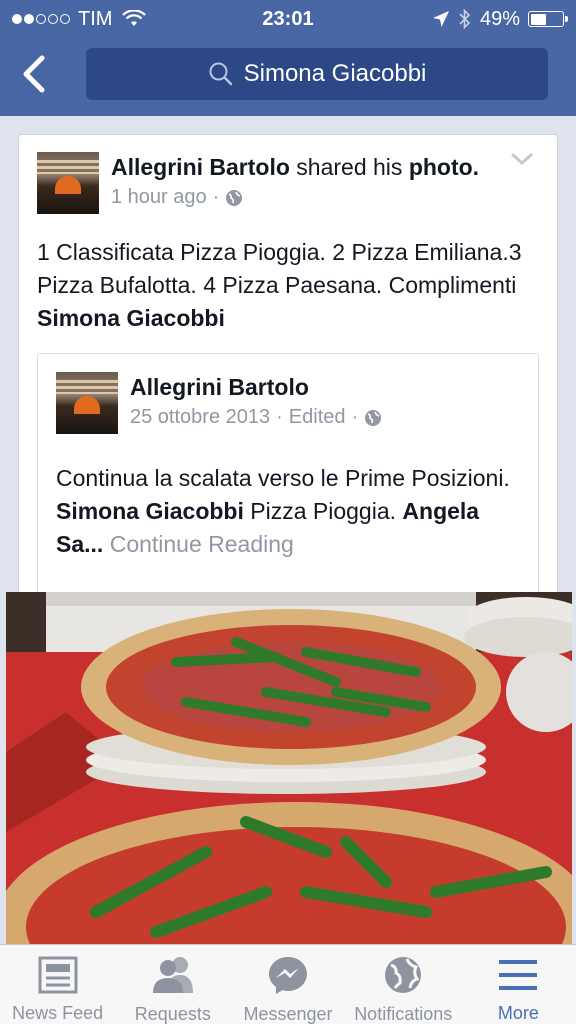 The width and height of the screenshot is (576, 1024). Describe the element at coordinates (465, 19) in the screenshot. I see `bluetooth-icon` at that location.